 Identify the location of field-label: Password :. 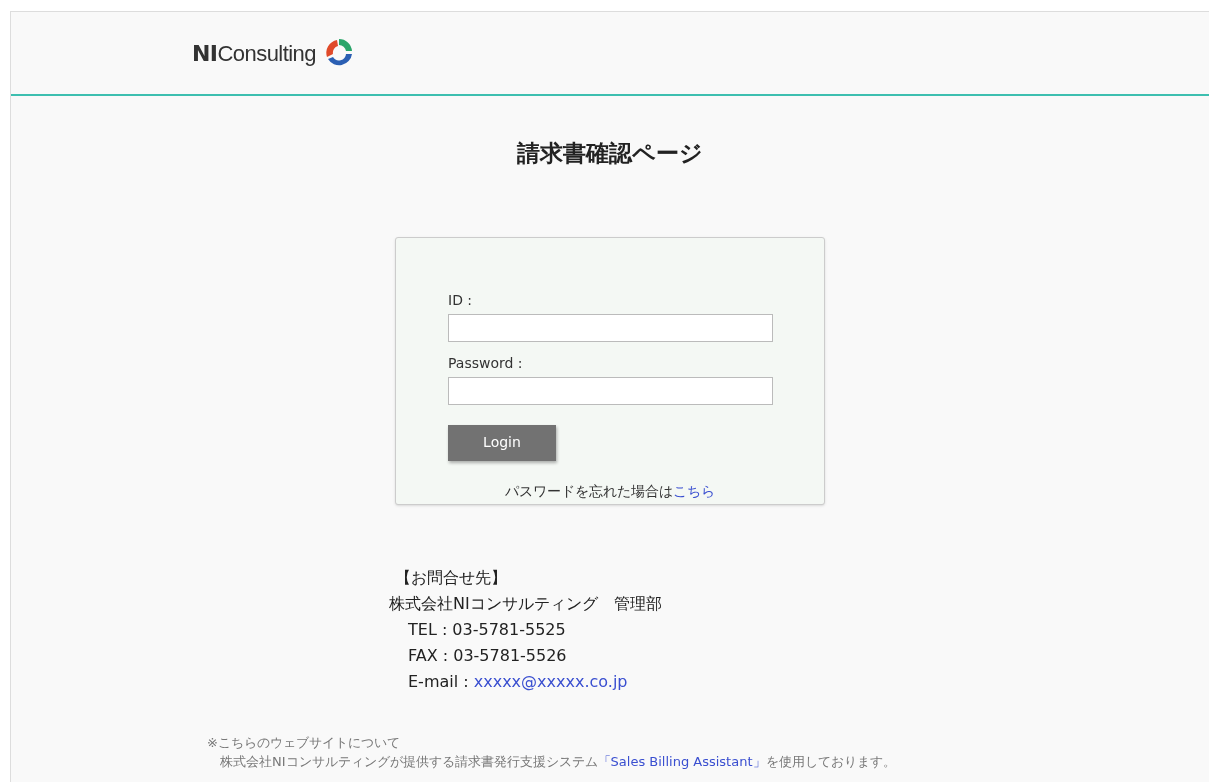
(486, 363).